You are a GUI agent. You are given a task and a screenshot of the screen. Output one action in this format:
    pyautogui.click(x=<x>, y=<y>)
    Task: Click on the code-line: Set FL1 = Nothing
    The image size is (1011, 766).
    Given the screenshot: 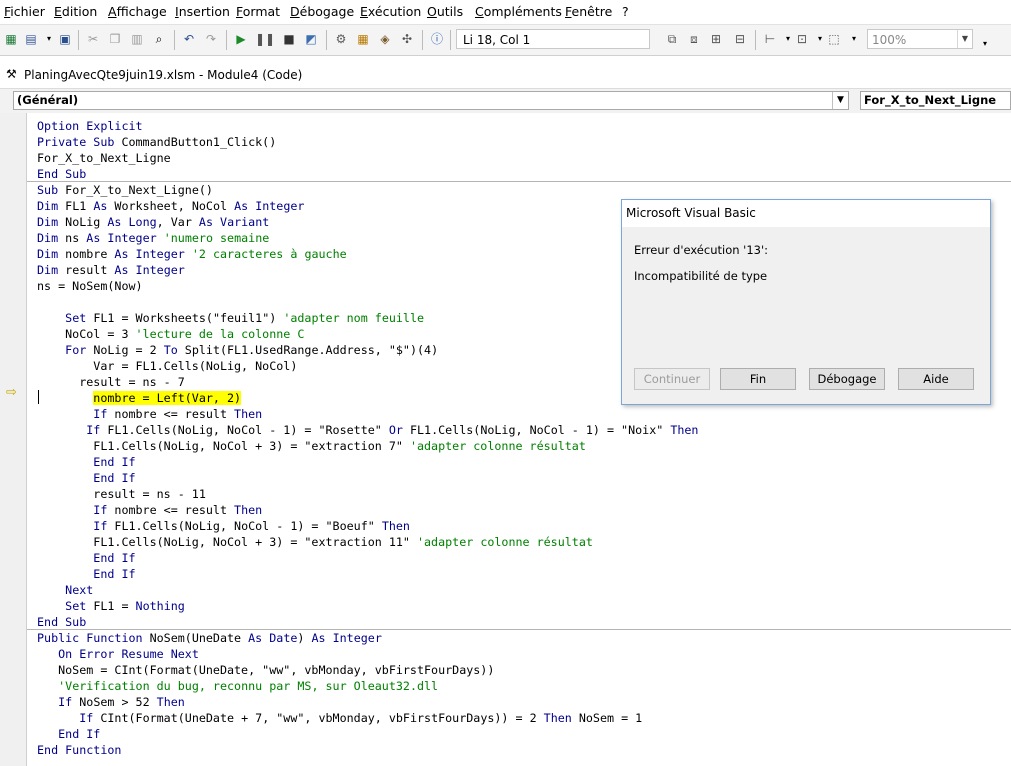 What is the action you would take?
    pyautogui.click(x=367, y=606)
    